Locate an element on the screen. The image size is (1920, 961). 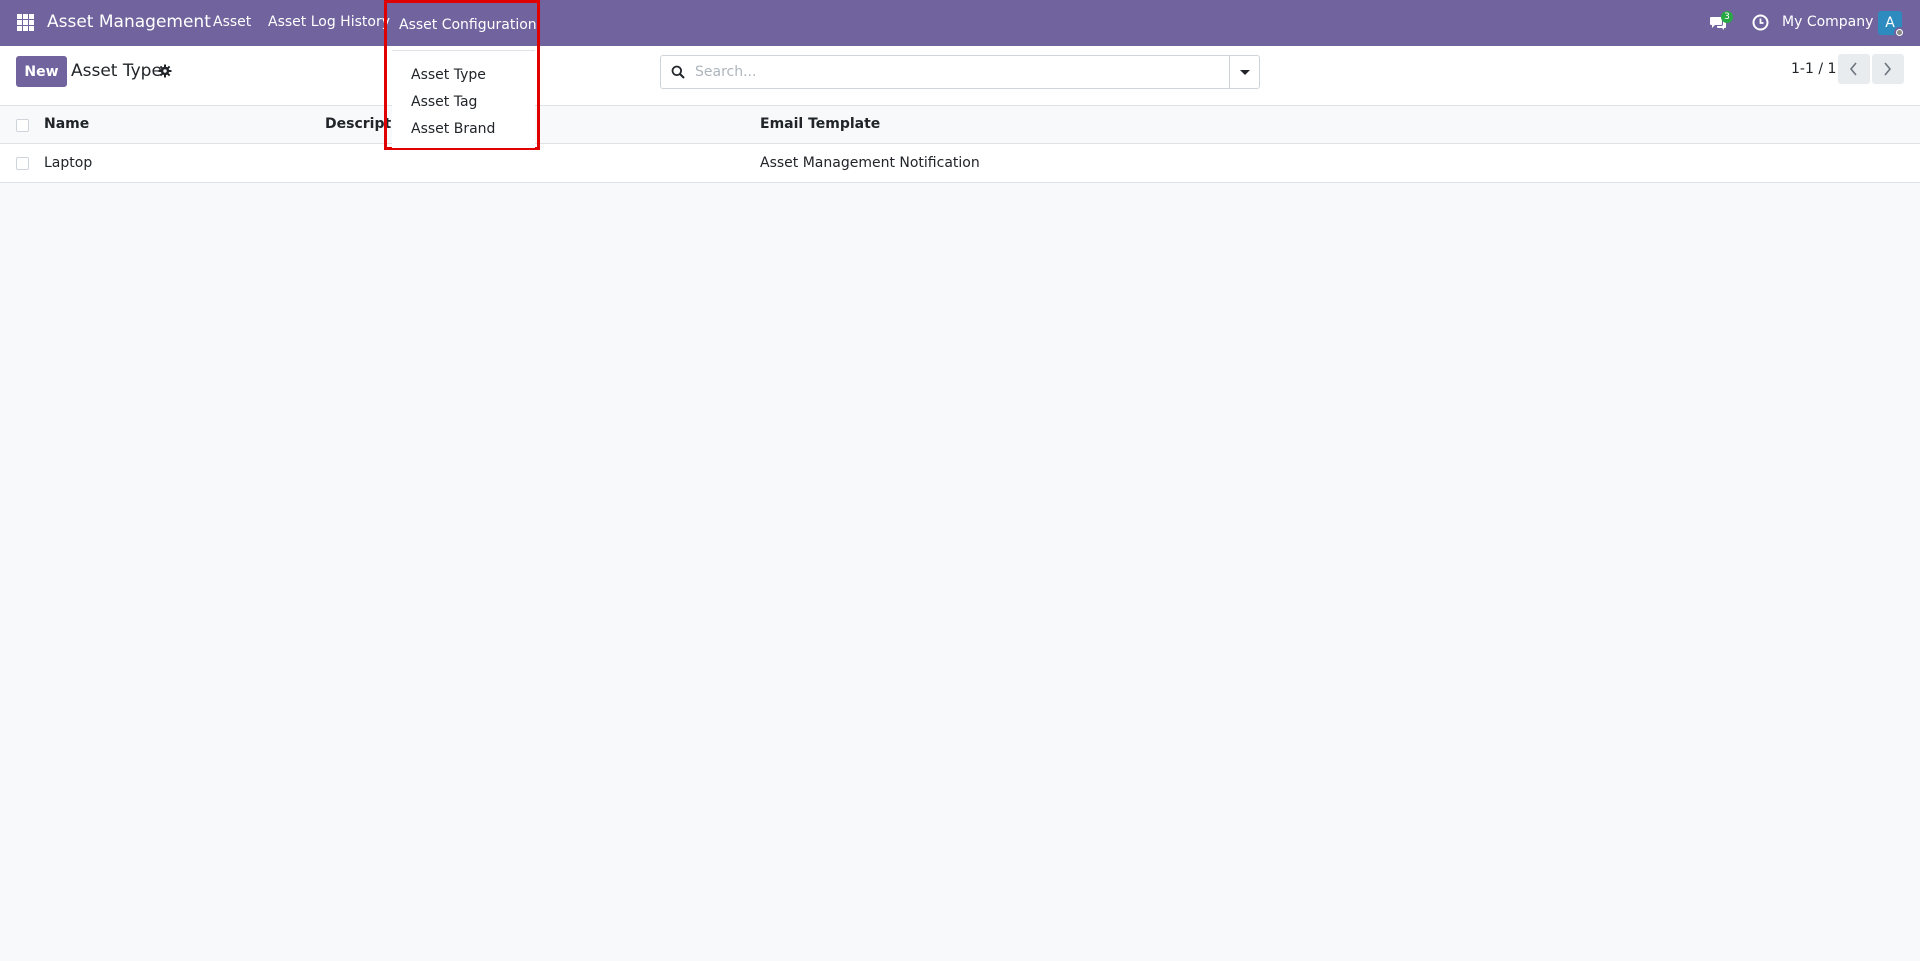
column-header-name: Name is located at coordinates (66, 124).